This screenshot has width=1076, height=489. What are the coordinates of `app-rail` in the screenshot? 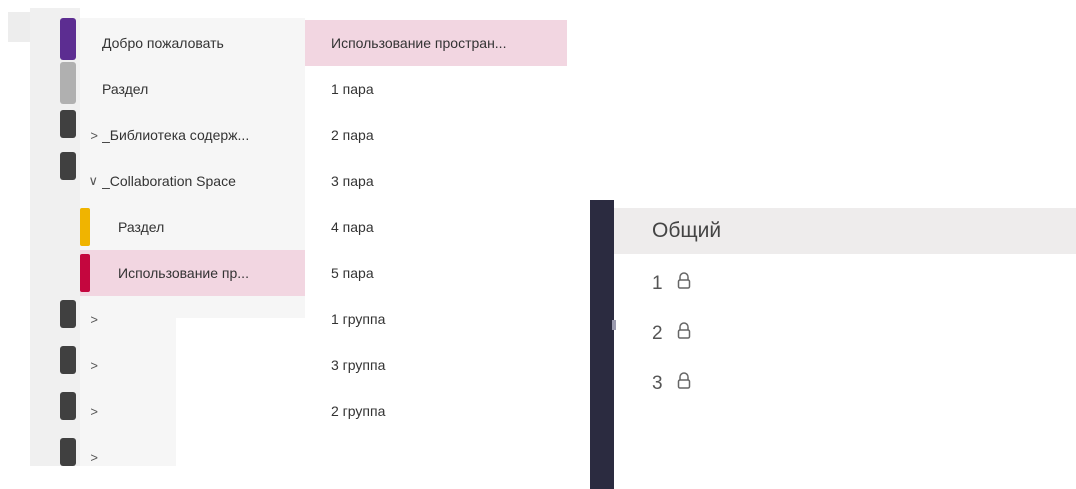 It's located at (602, 344).